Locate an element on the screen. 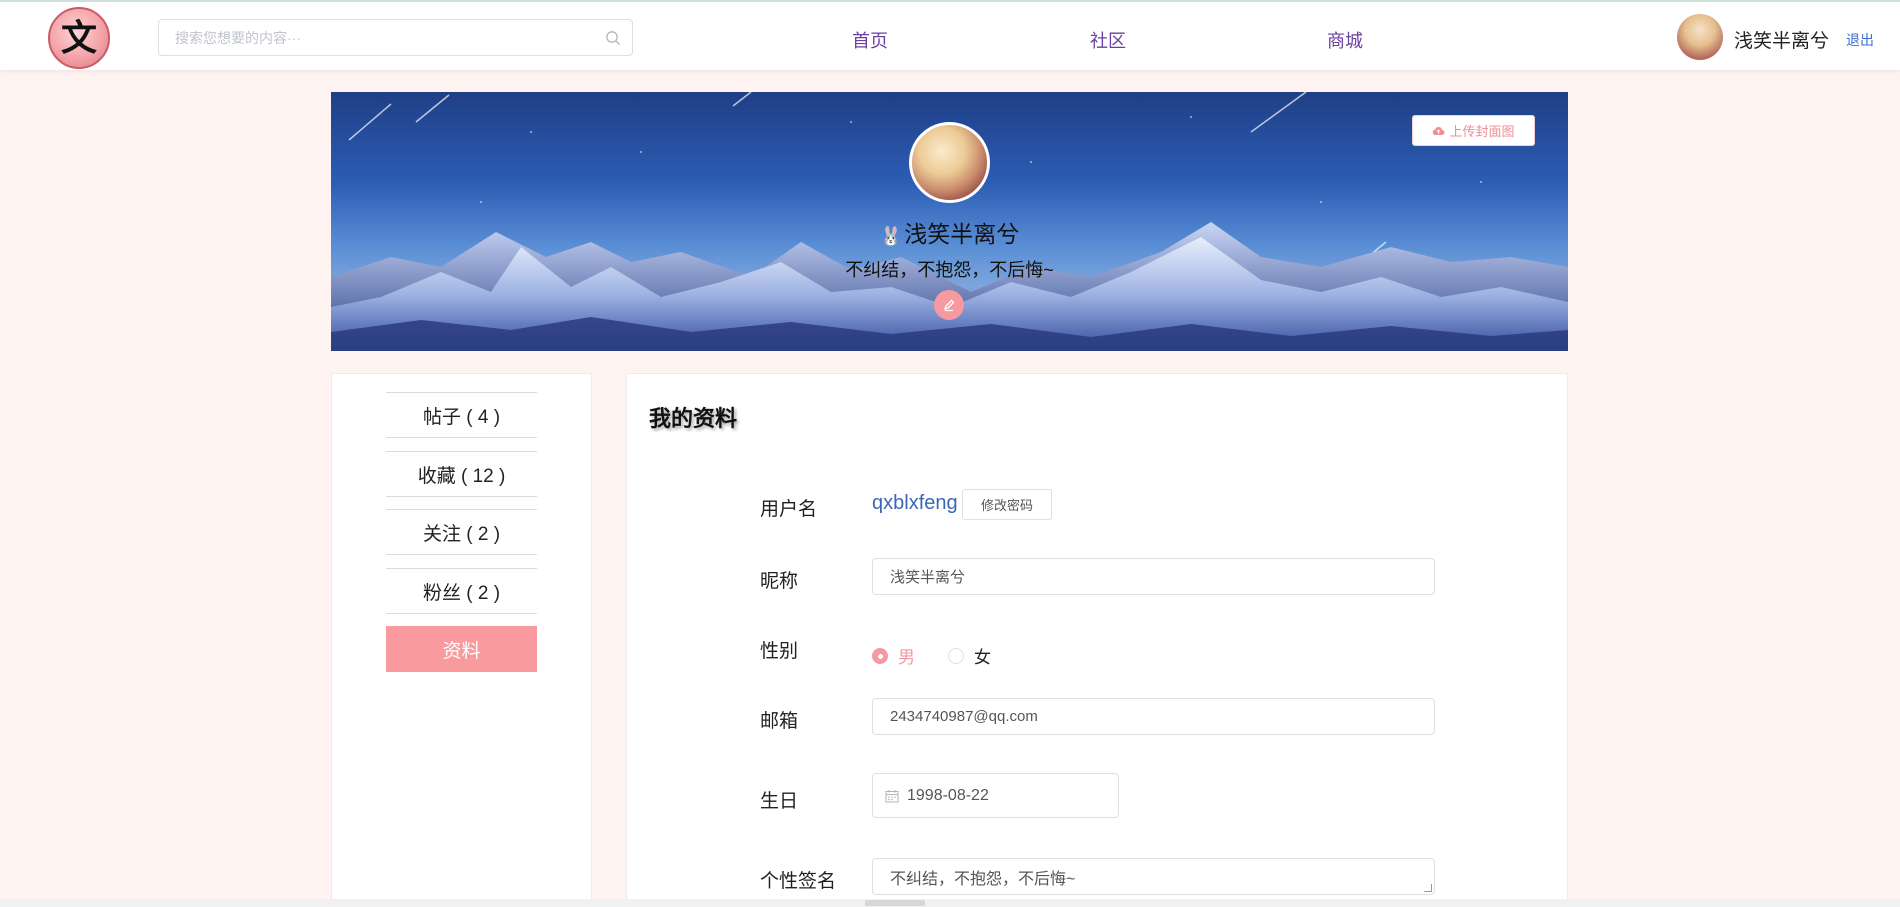 This screenshot has height=907, width=1900. birthday-label: 生日 is located at coordinates (779, 801).